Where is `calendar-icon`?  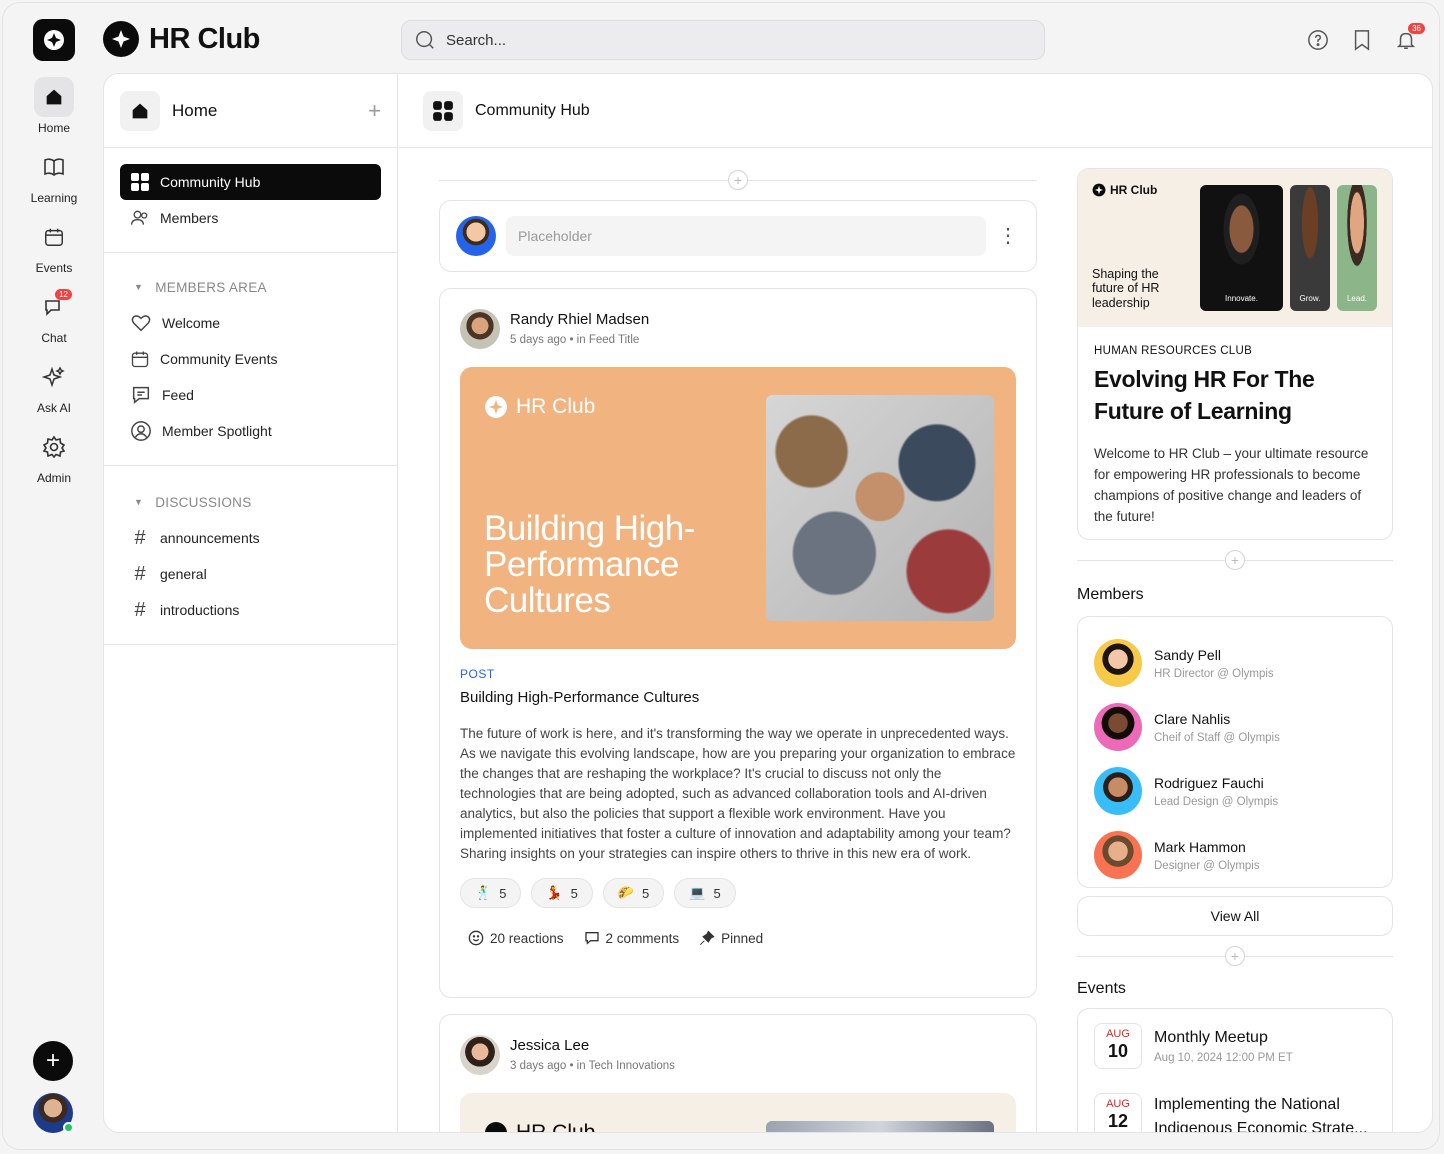 calendar-icon is located at coordinates (140, 359).